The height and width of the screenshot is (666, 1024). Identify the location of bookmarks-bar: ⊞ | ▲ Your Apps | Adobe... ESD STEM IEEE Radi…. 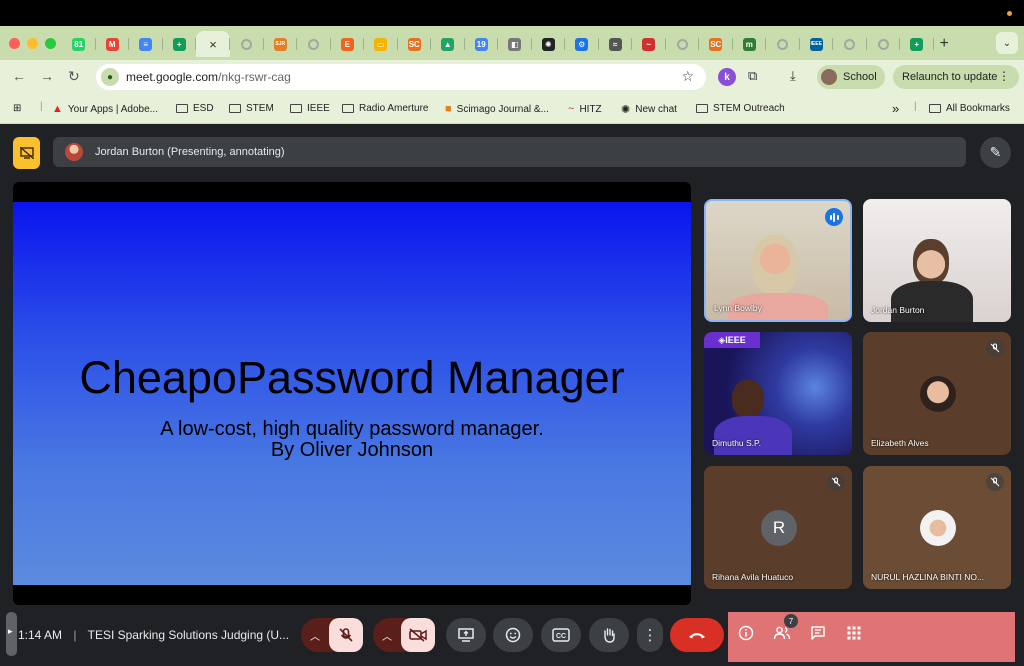
(512, 109).